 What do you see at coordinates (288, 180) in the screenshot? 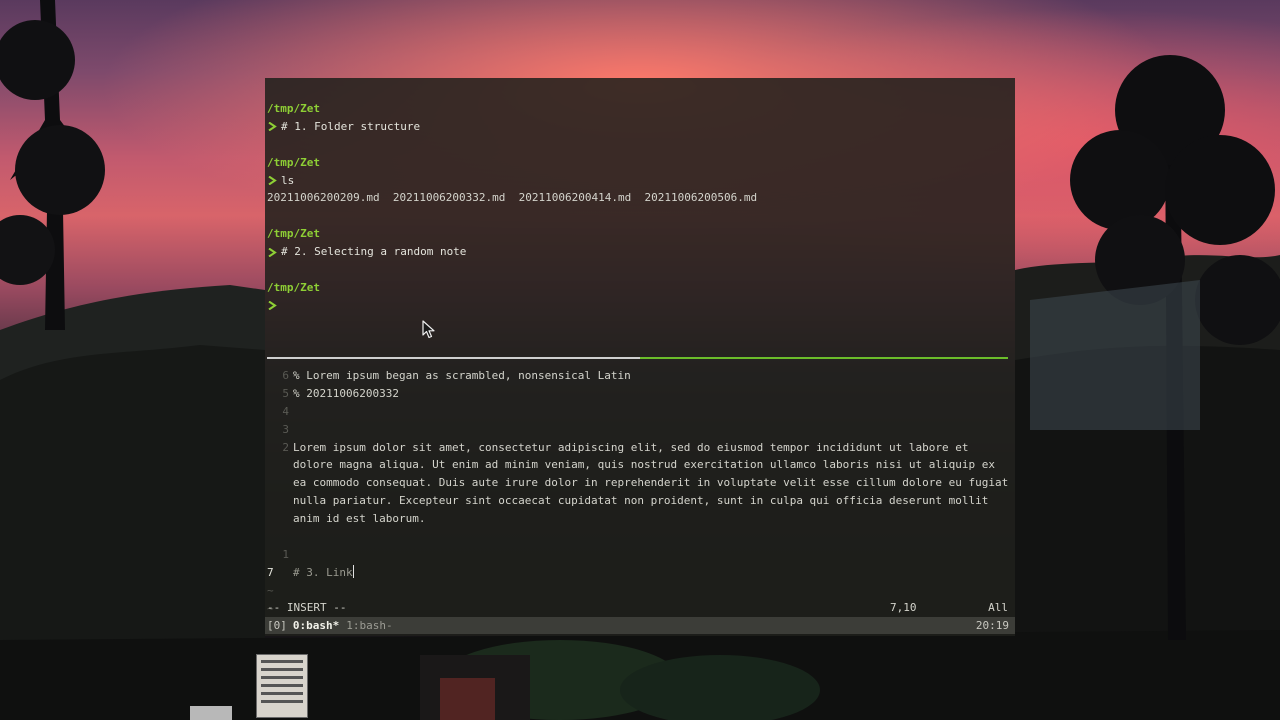
I see `command-text: ls` at bounding box center [288, 180].